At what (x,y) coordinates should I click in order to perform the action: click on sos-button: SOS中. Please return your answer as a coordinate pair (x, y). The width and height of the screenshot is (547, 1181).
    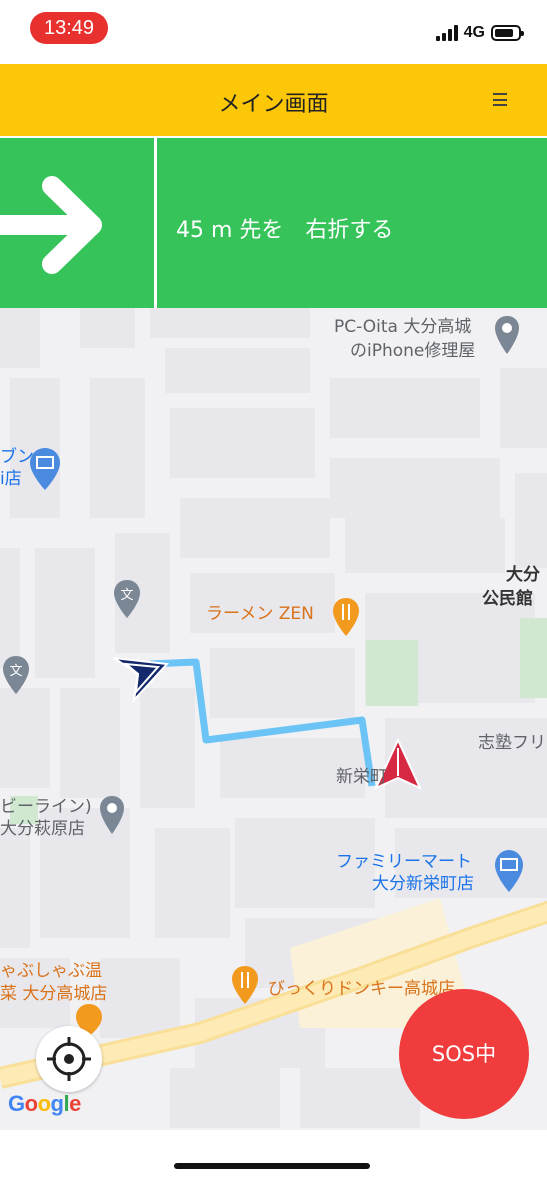
    Looking at the image, I should click on (464, 1054).